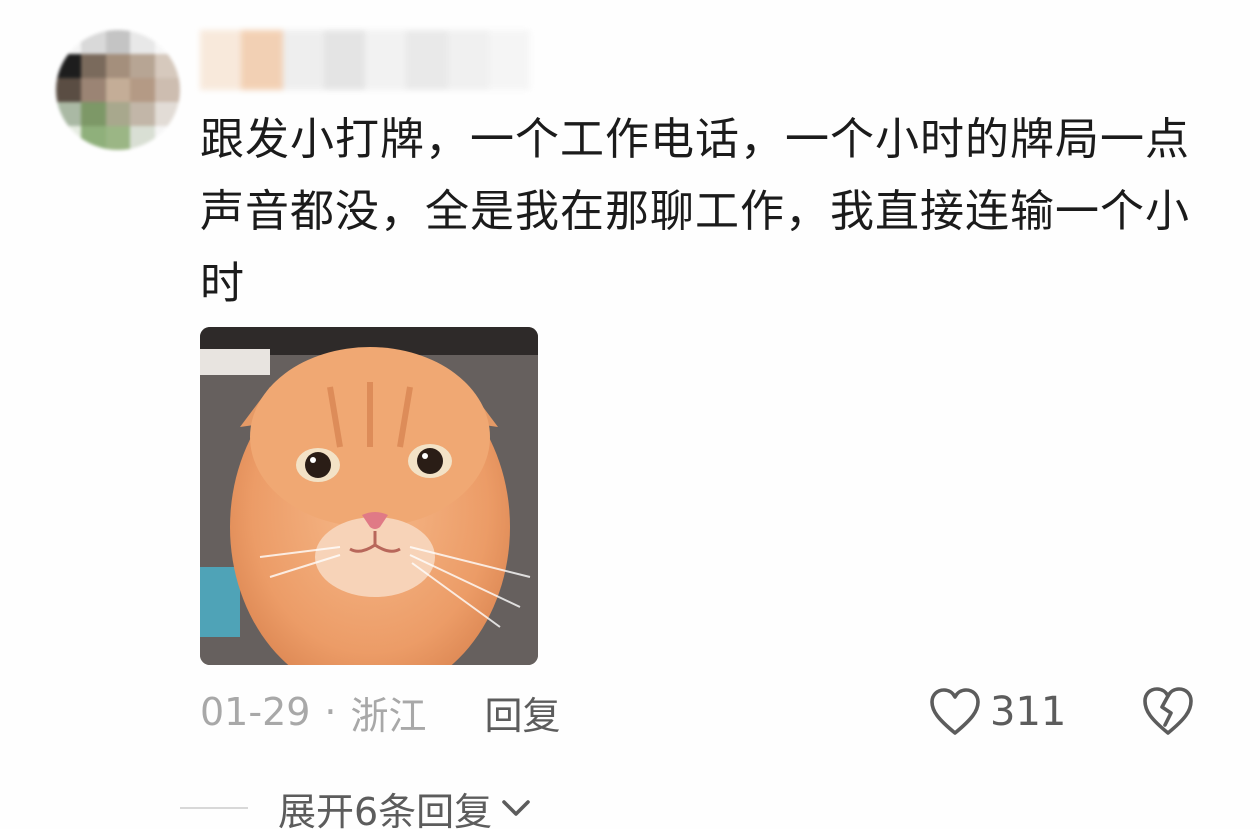 The width and height of the screenshot is (1260, 829). What do you see at coordinates (365, 60) in the screenshot?
I see `username-obscured` at bounding box center [365, 60].